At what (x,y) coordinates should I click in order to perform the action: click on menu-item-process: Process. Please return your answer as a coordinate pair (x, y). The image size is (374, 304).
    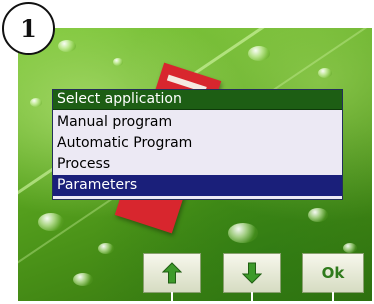
    Looking at the image, I should click on (197, 164).